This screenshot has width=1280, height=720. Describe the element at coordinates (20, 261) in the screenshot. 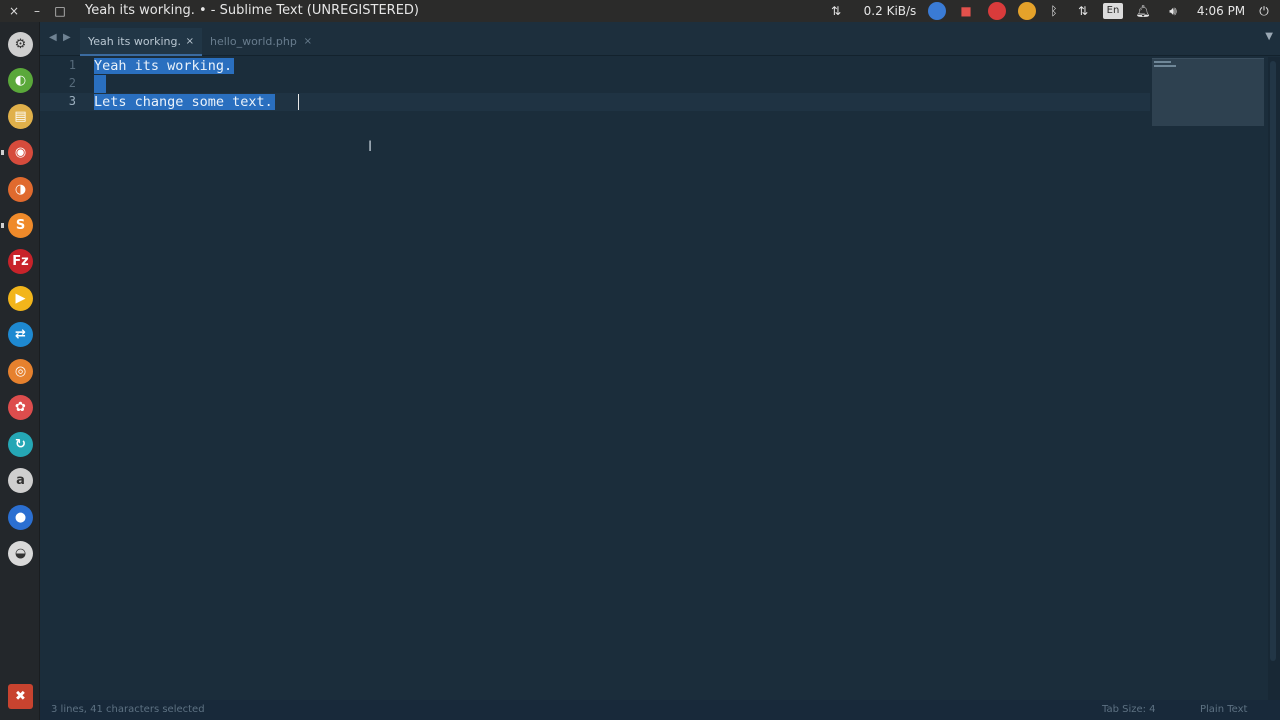

I see `launcher-filezilla-icon: Fz` at that location.